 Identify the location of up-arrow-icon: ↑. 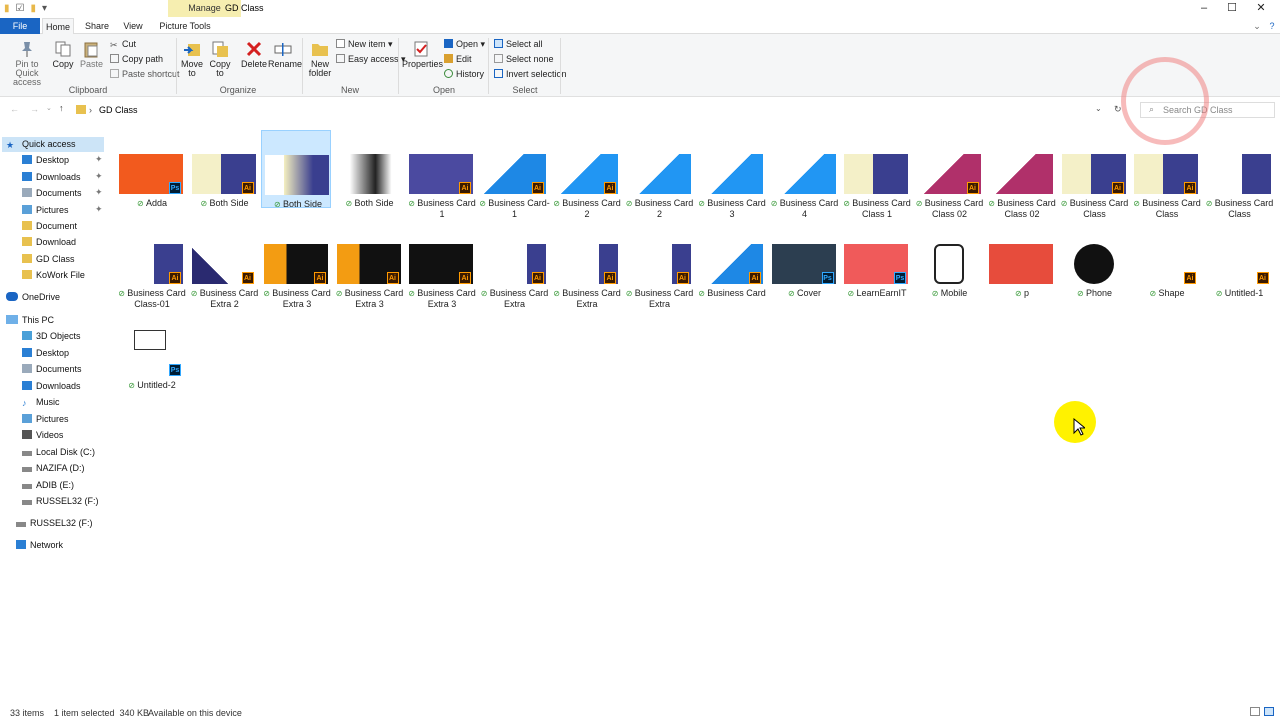
(61, 108).